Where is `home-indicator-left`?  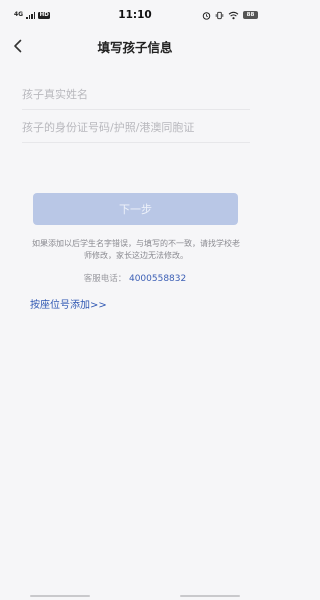
home-indicator-left is located at coordinates (60, 596).